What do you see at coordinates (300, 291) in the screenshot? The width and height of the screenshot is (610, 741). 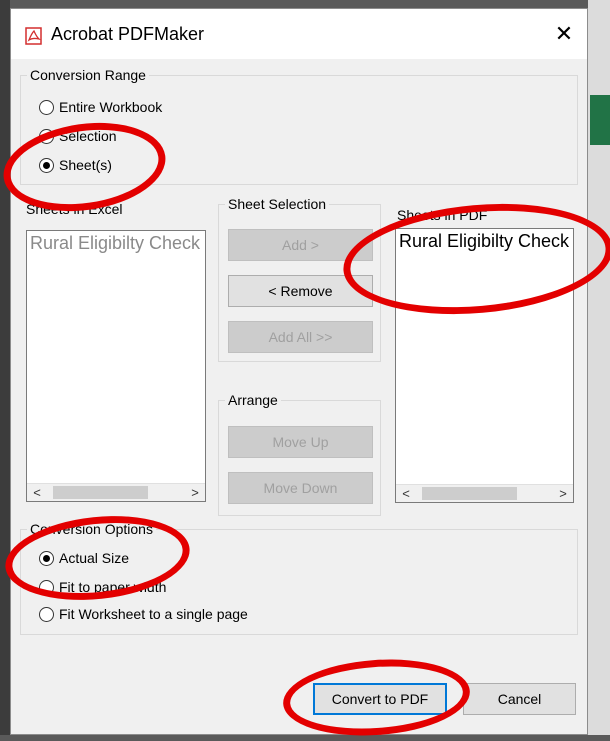 I see `remove-button: < Remove` at bounding box center [300, 291].